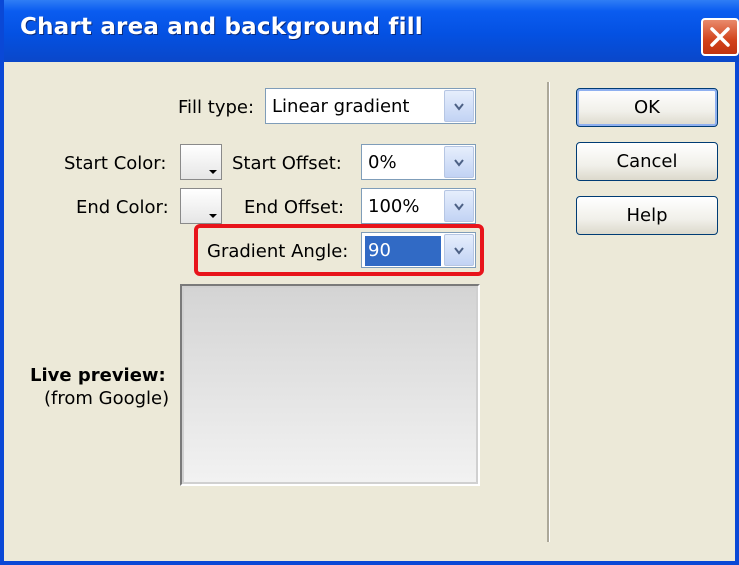 The width and height of the screenshot is (739, 565). I want to click on live-preview-panel, so click(330, 385).